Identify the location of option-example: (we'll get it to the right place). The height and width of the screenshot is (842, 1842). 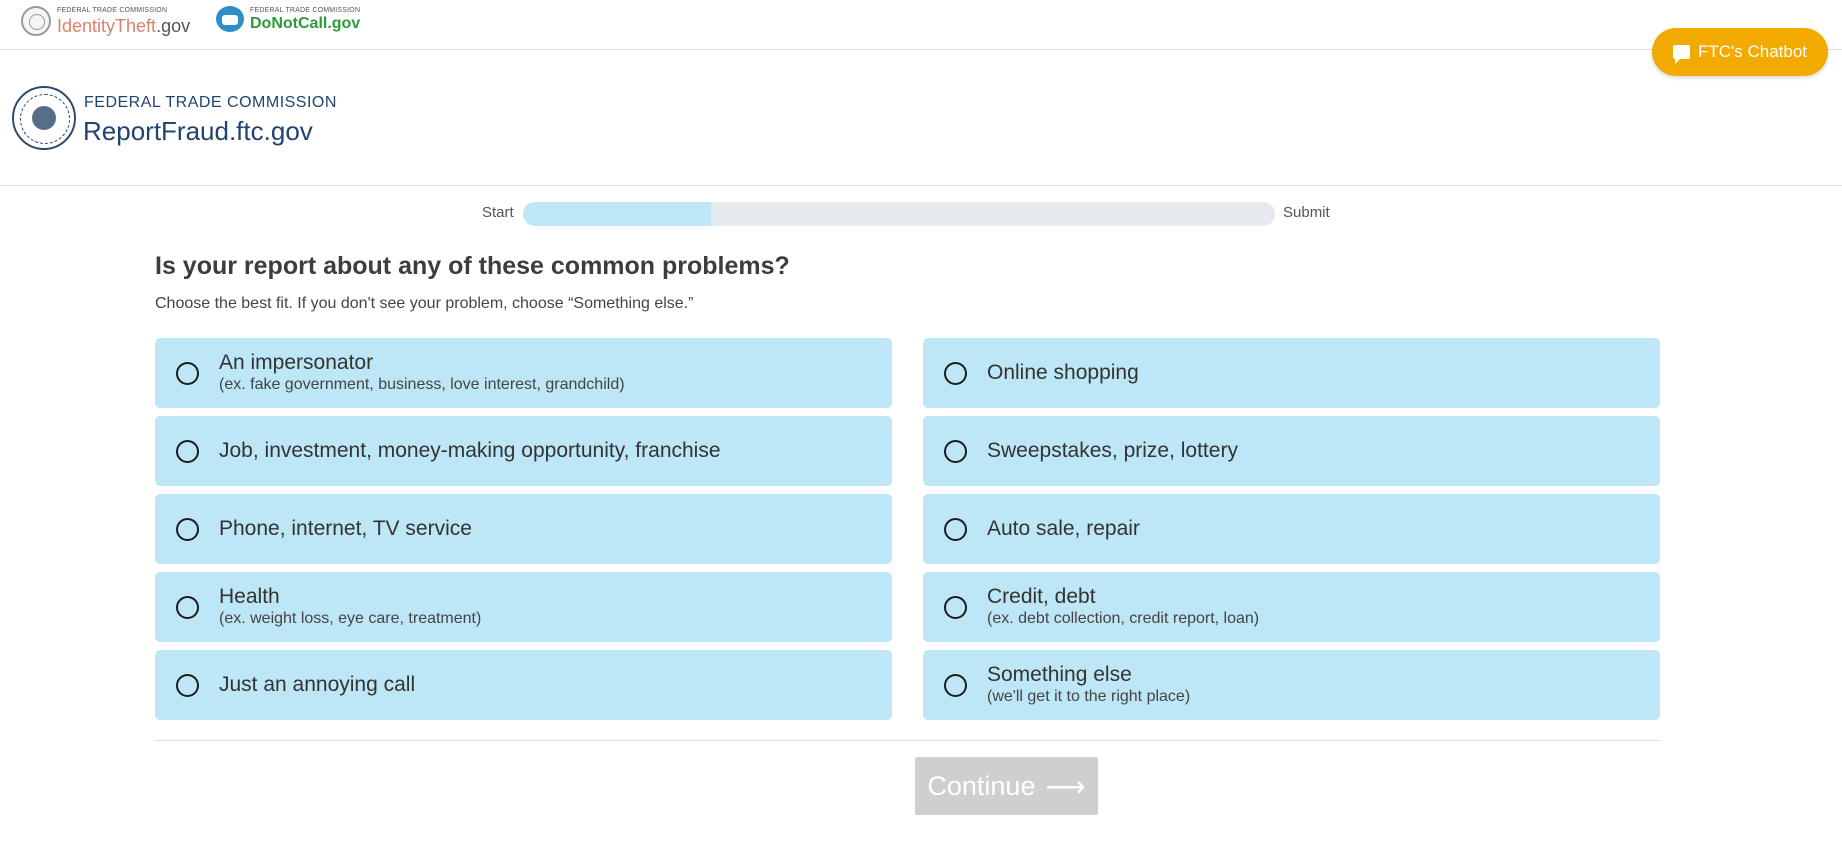
(1089, 697).